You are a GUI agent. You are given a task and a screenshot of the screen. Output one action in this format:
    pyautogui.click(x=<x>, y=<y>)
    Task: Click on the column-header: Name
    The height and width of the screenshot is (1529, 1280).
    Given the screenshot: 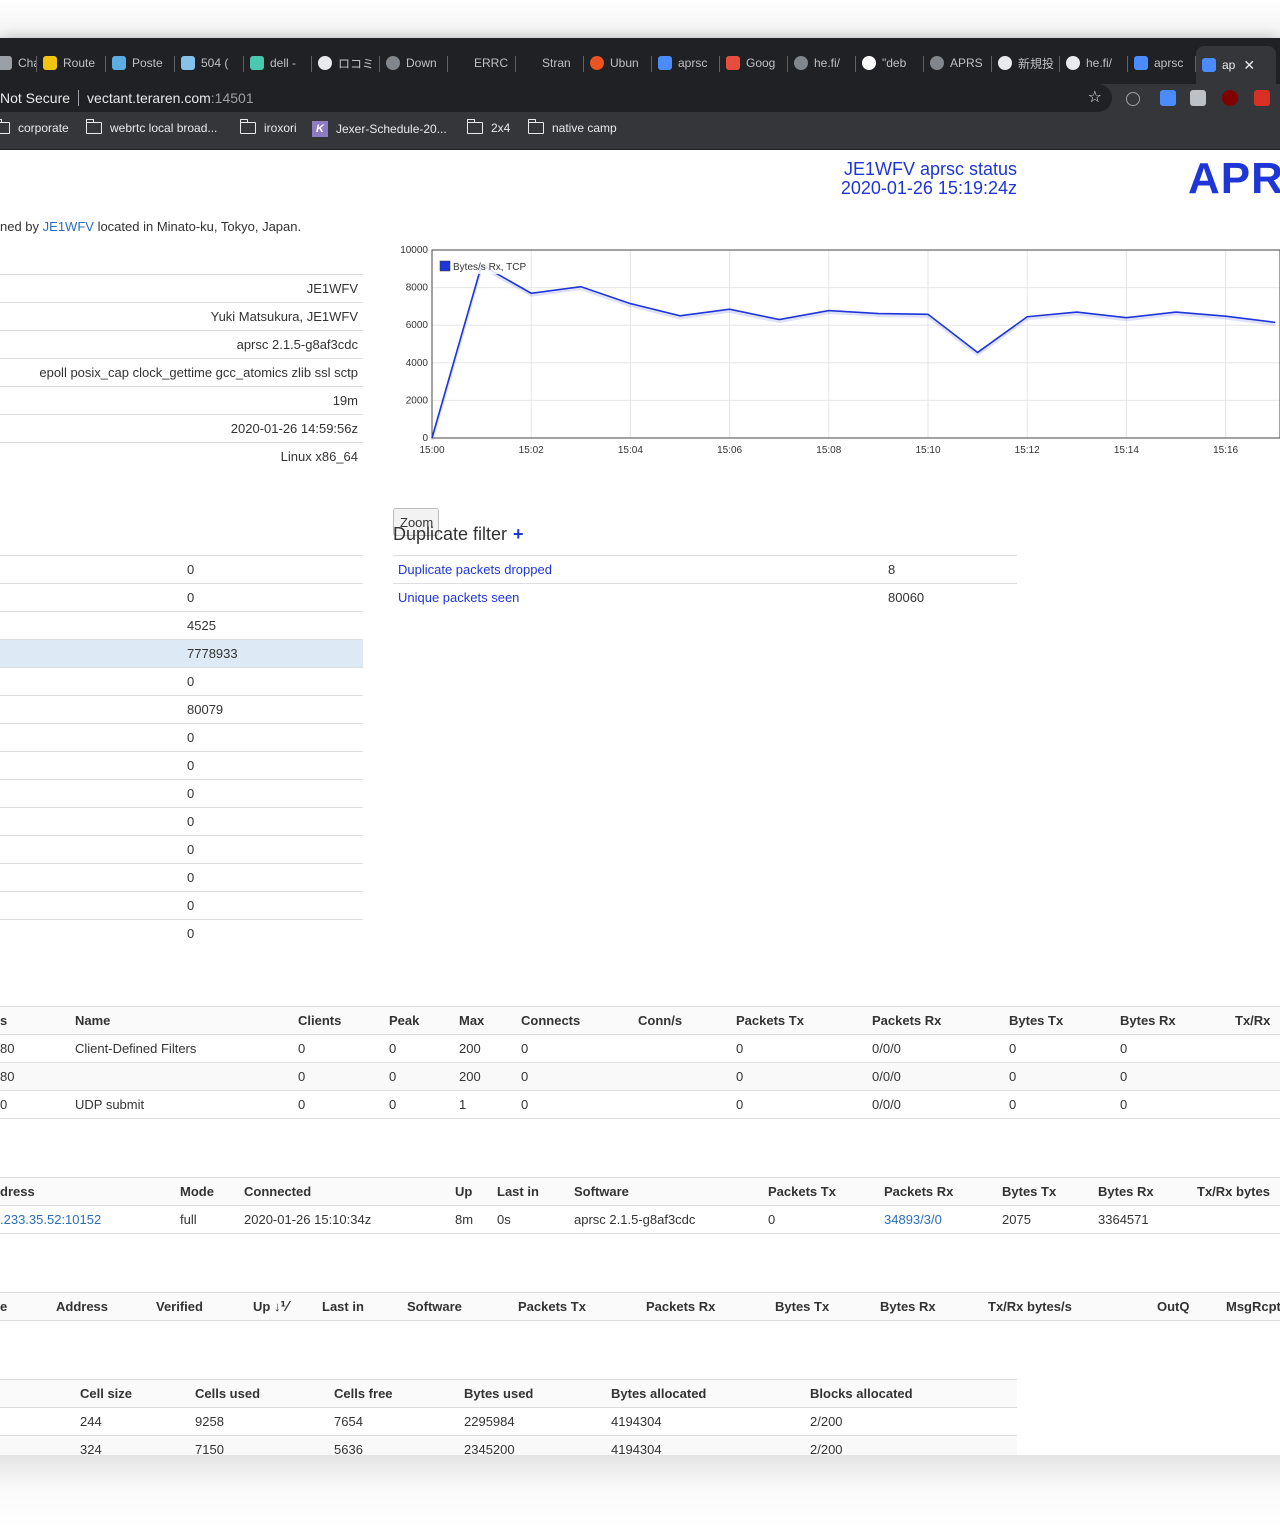 What is the action you would take?
    pyautogui.click(x=186, y=1020)
    